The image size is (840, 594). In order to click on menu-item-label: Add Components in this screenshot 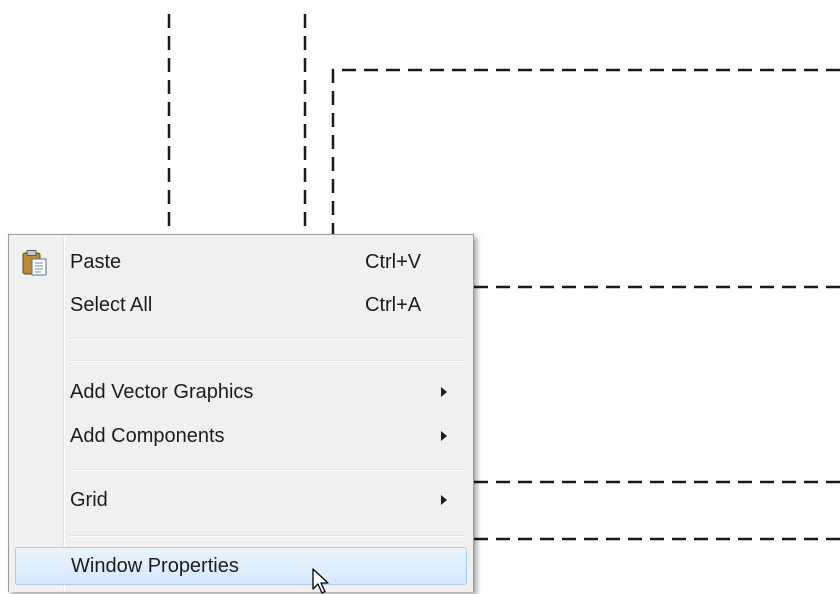, I will do `click(147, 436)`.